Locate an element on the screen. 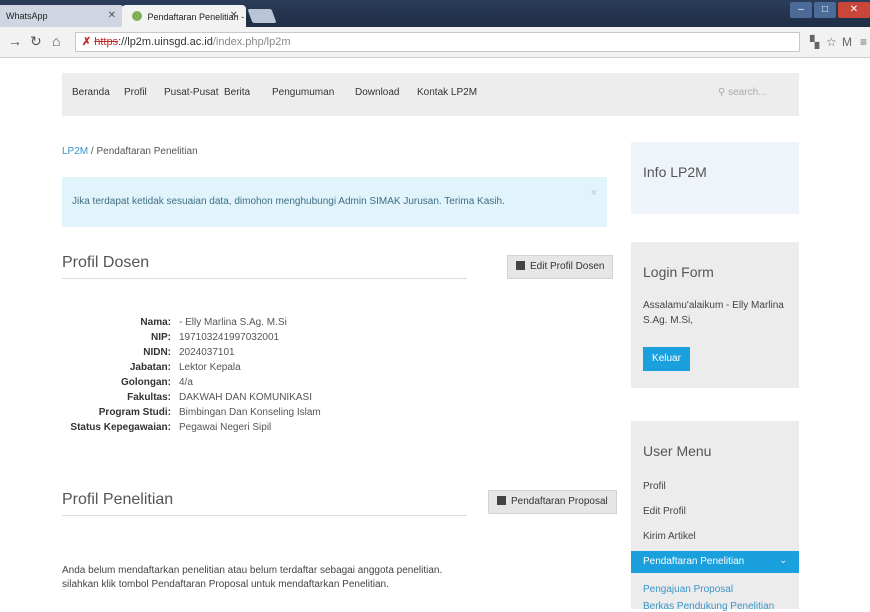  menu-item-edit-profil: Edit Profil is located at coordinates (664, 511).